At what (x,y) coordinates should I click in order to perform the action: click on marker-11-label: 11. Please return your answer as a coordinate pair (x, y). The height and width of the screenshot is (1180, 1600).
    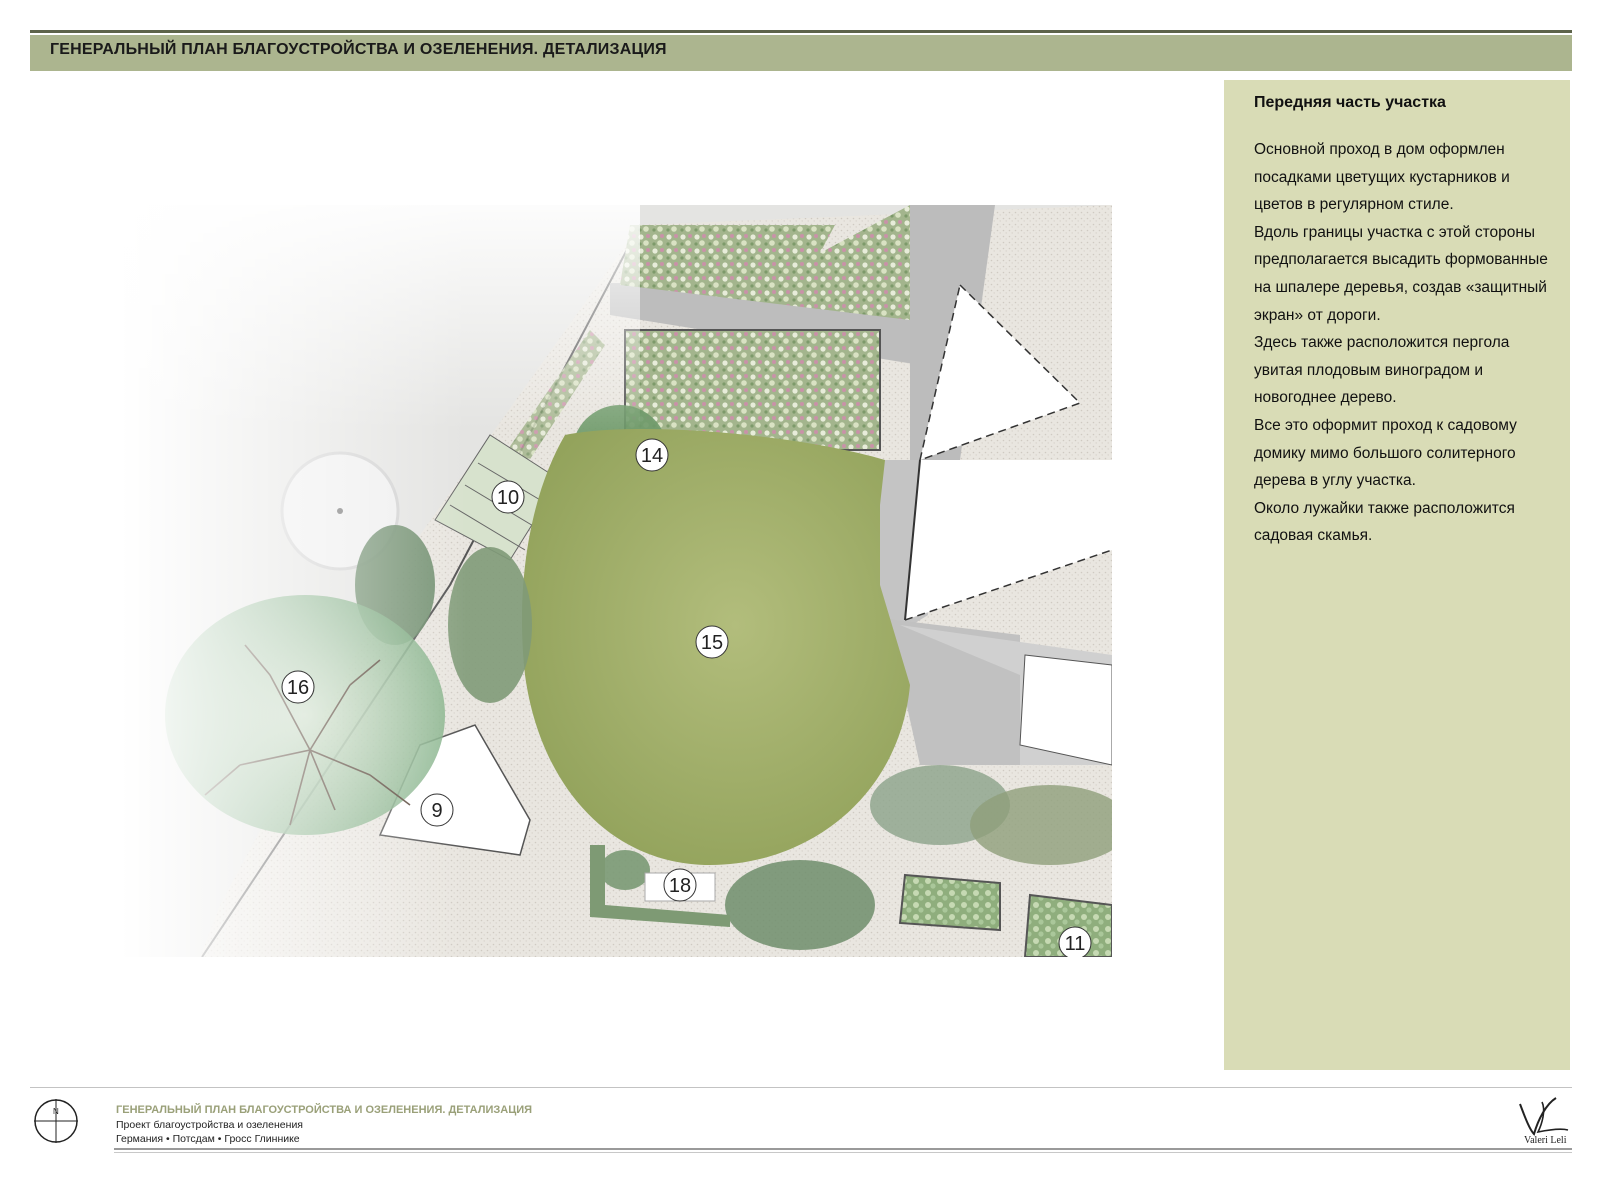
    Looking at the image, I should click on (1075, 944).